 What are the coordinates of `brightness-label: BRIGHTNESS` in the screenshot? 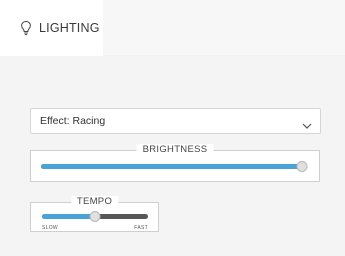 It's located at (175, 149).